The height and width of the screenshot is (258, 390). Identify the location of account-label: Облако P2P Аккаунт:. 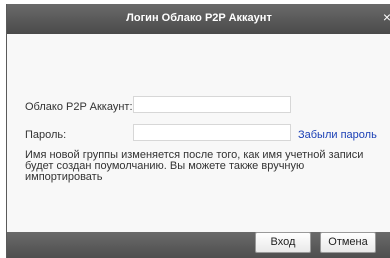
(79, 107).